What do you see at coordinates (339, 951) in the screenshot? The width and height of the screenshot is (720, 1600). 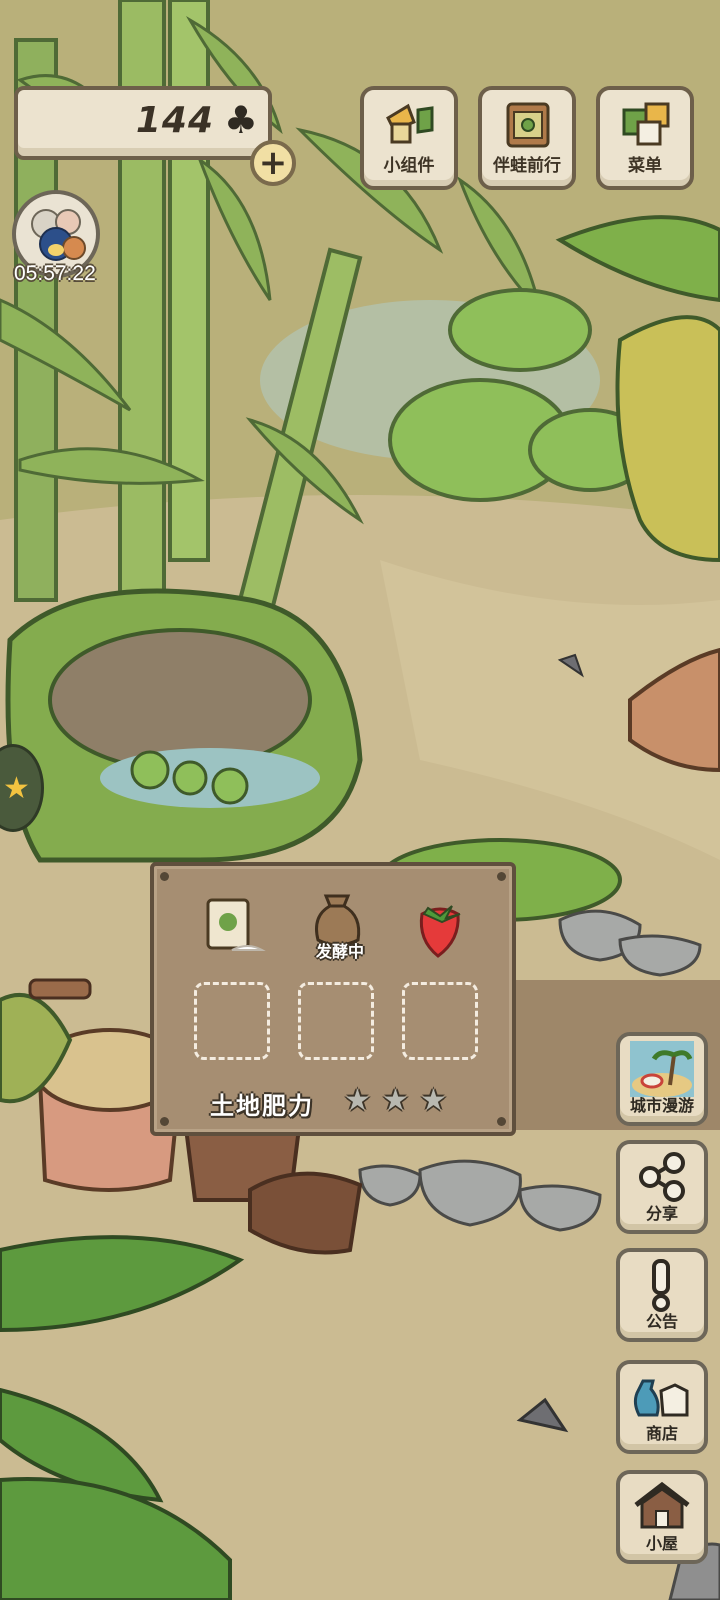 I see `fermenting-status: 发酵中` at bounding box center [339, 951].